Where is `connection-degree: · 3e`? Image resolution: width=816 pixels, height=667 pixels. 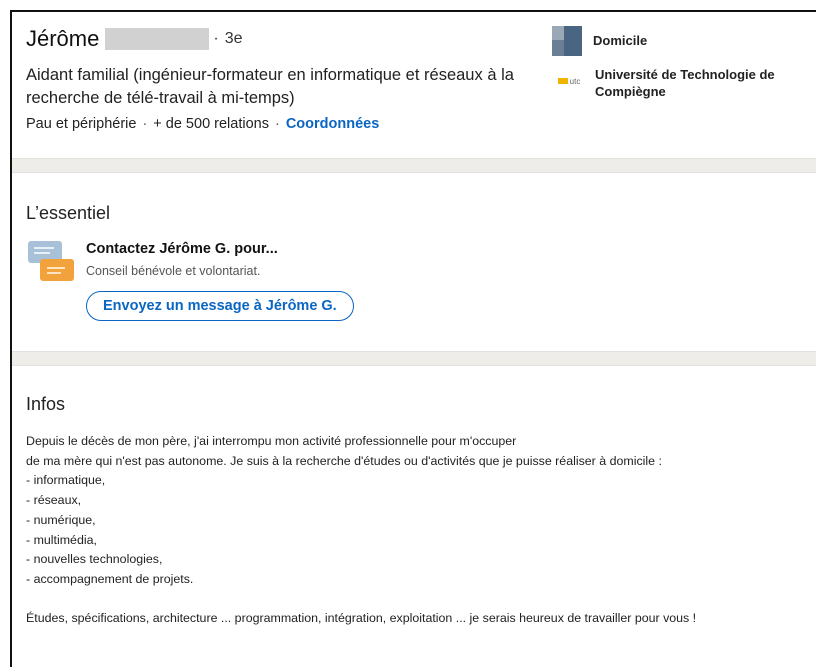
connection-degree: · 3e is located at coordinates (228, 38).